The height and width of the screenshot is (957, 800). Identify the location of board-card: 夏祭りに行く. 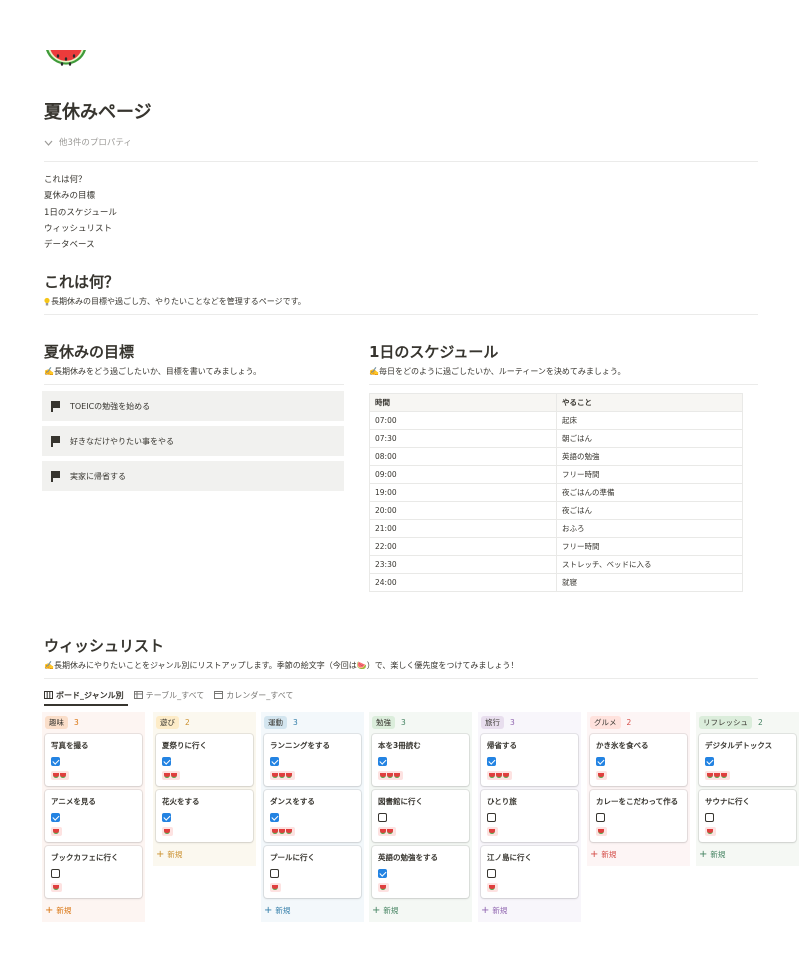
(204, 760).